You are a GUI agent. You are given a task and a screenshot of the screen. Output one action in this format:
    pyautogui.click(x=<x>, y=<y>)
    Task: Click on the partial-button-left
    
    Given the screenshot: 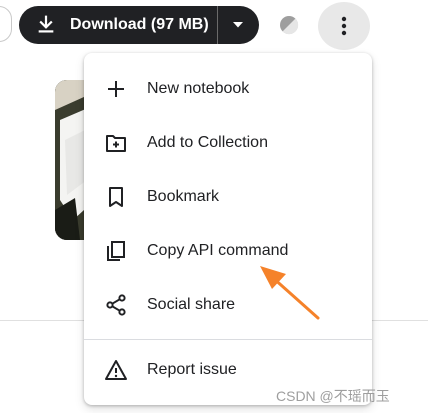 What is the action you would take?
    pyautogui.click(x=6, y=24)
    